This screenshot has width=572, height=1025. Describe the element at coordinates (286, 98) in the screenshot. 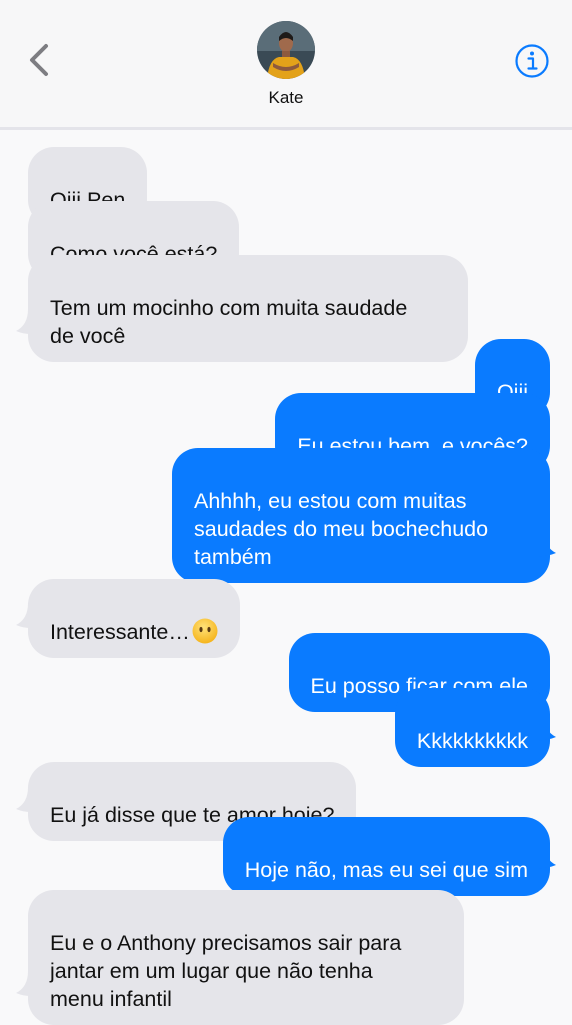

I see `contact-name: Kate` at that location.